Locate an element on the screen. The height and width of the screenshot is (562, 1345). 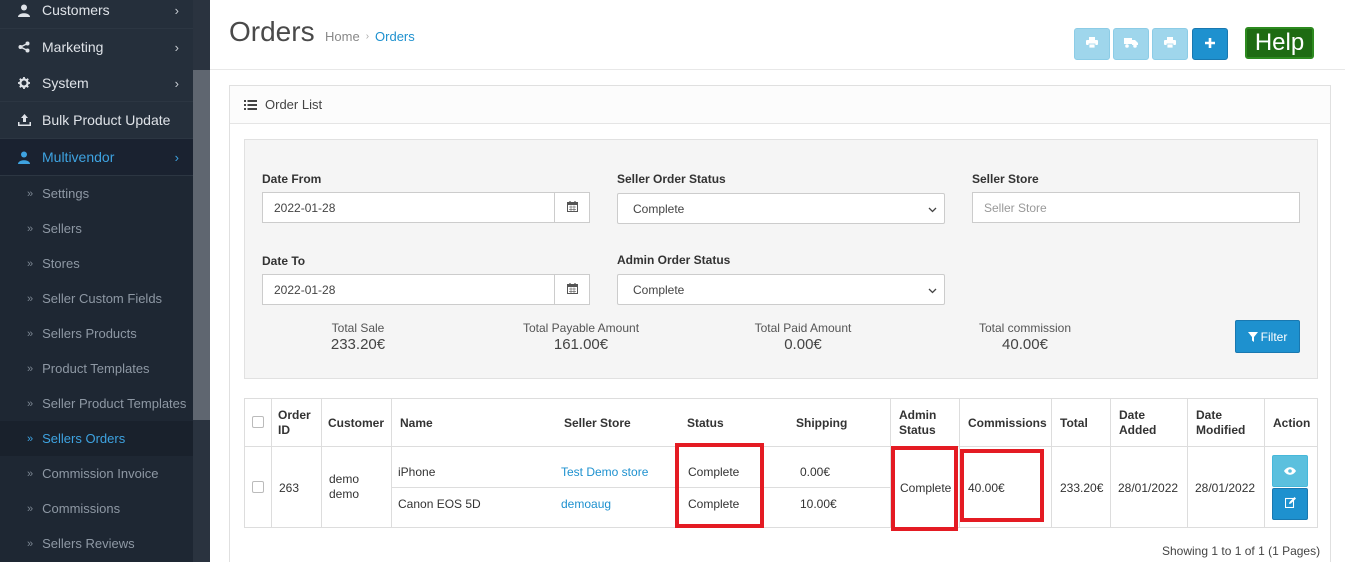
sidebar-subitem-commission-invoice: » Commission Invoice is located at coordinates (96, 473).